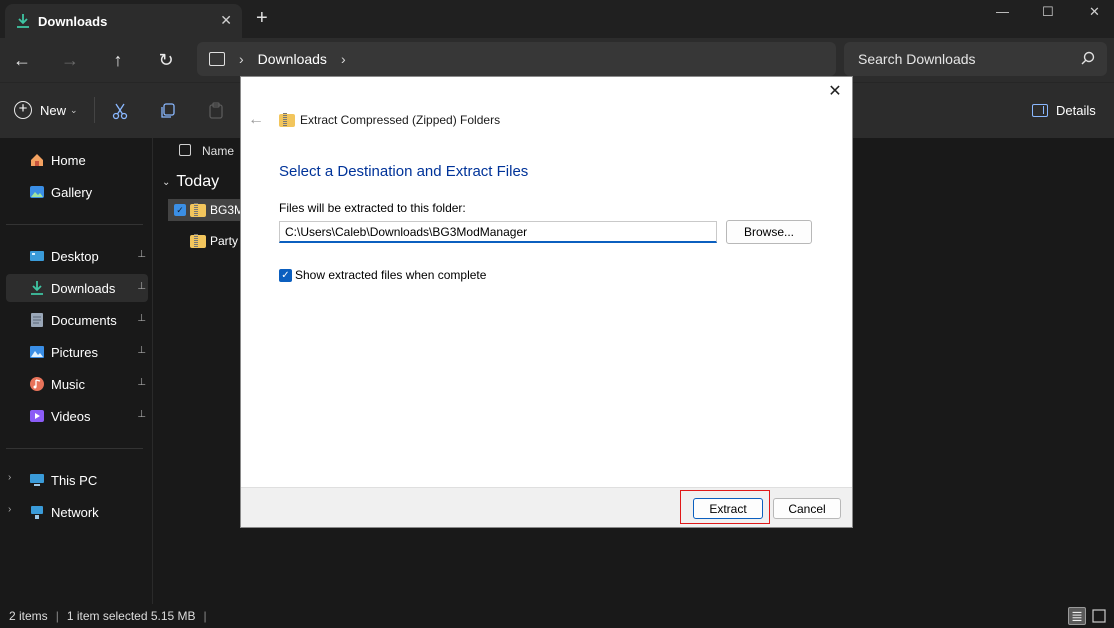 The image size is (1114, 628). Describe the element at coordinates (37, 480) in the screenshot. I see `this-pc-icon` at that location.